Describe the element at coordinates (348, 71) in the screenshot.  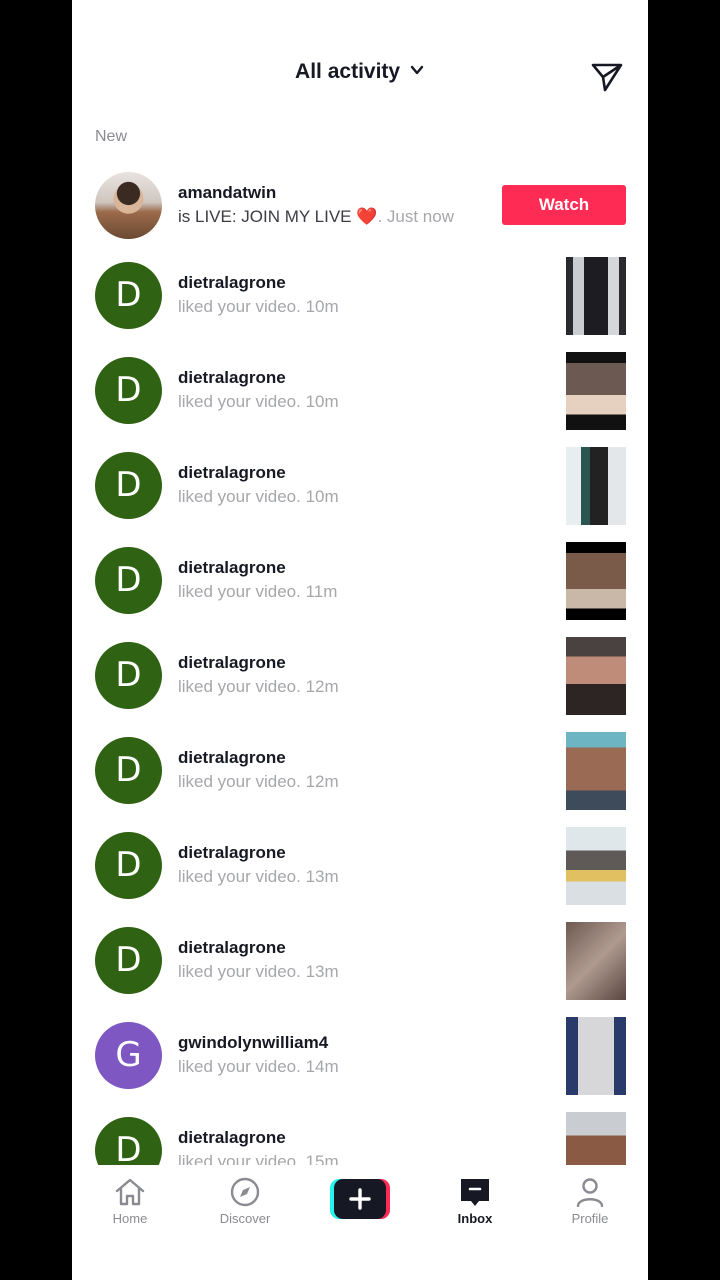
I see `page-title: All activity` at that location.